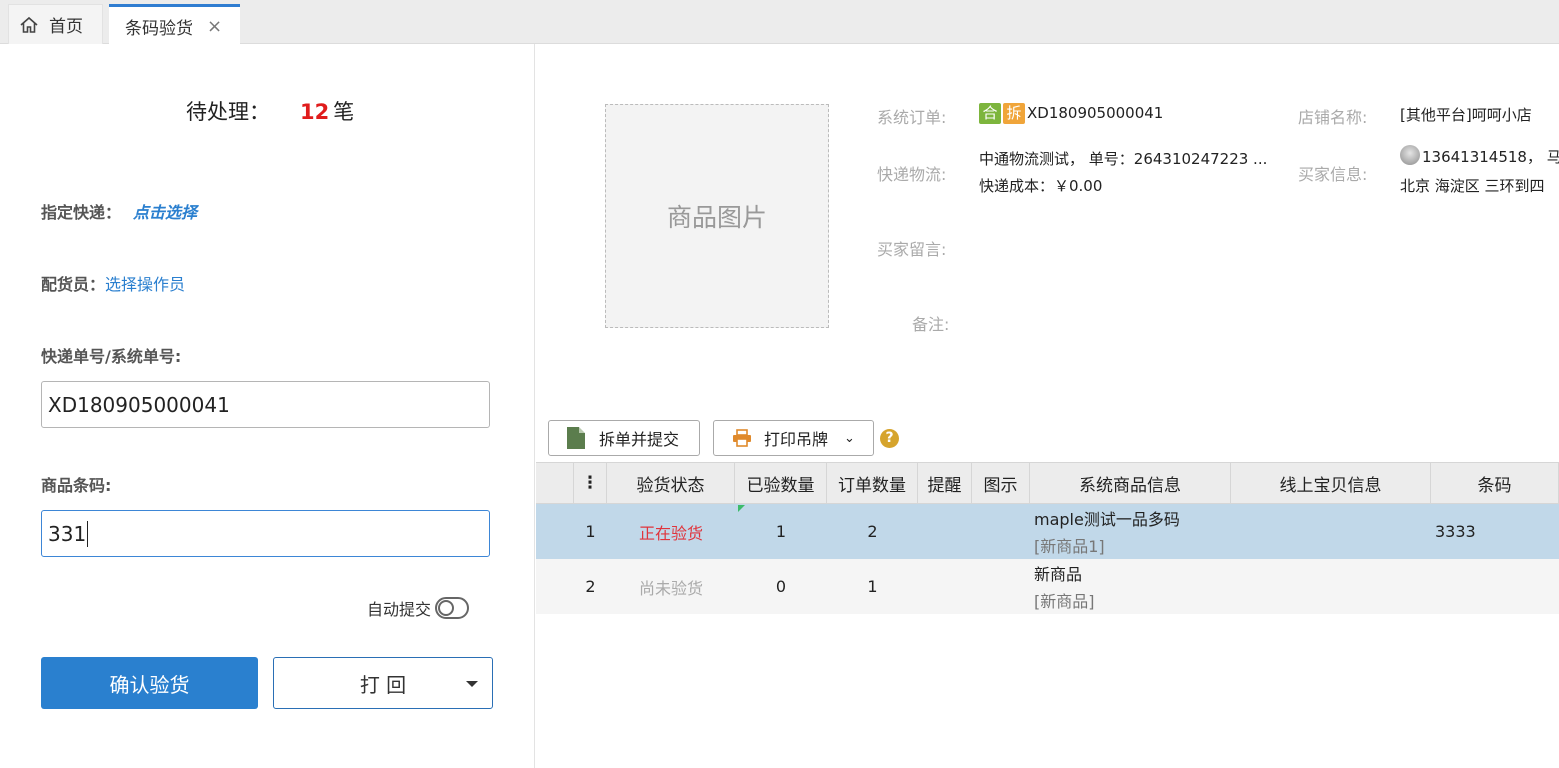 The height and width of the screenshot is (768, 1559). What do you see at coordinates (590, 483) in the screenshot?
I see `column-menu-icon: ⋮` at bounding box center [590, 483].